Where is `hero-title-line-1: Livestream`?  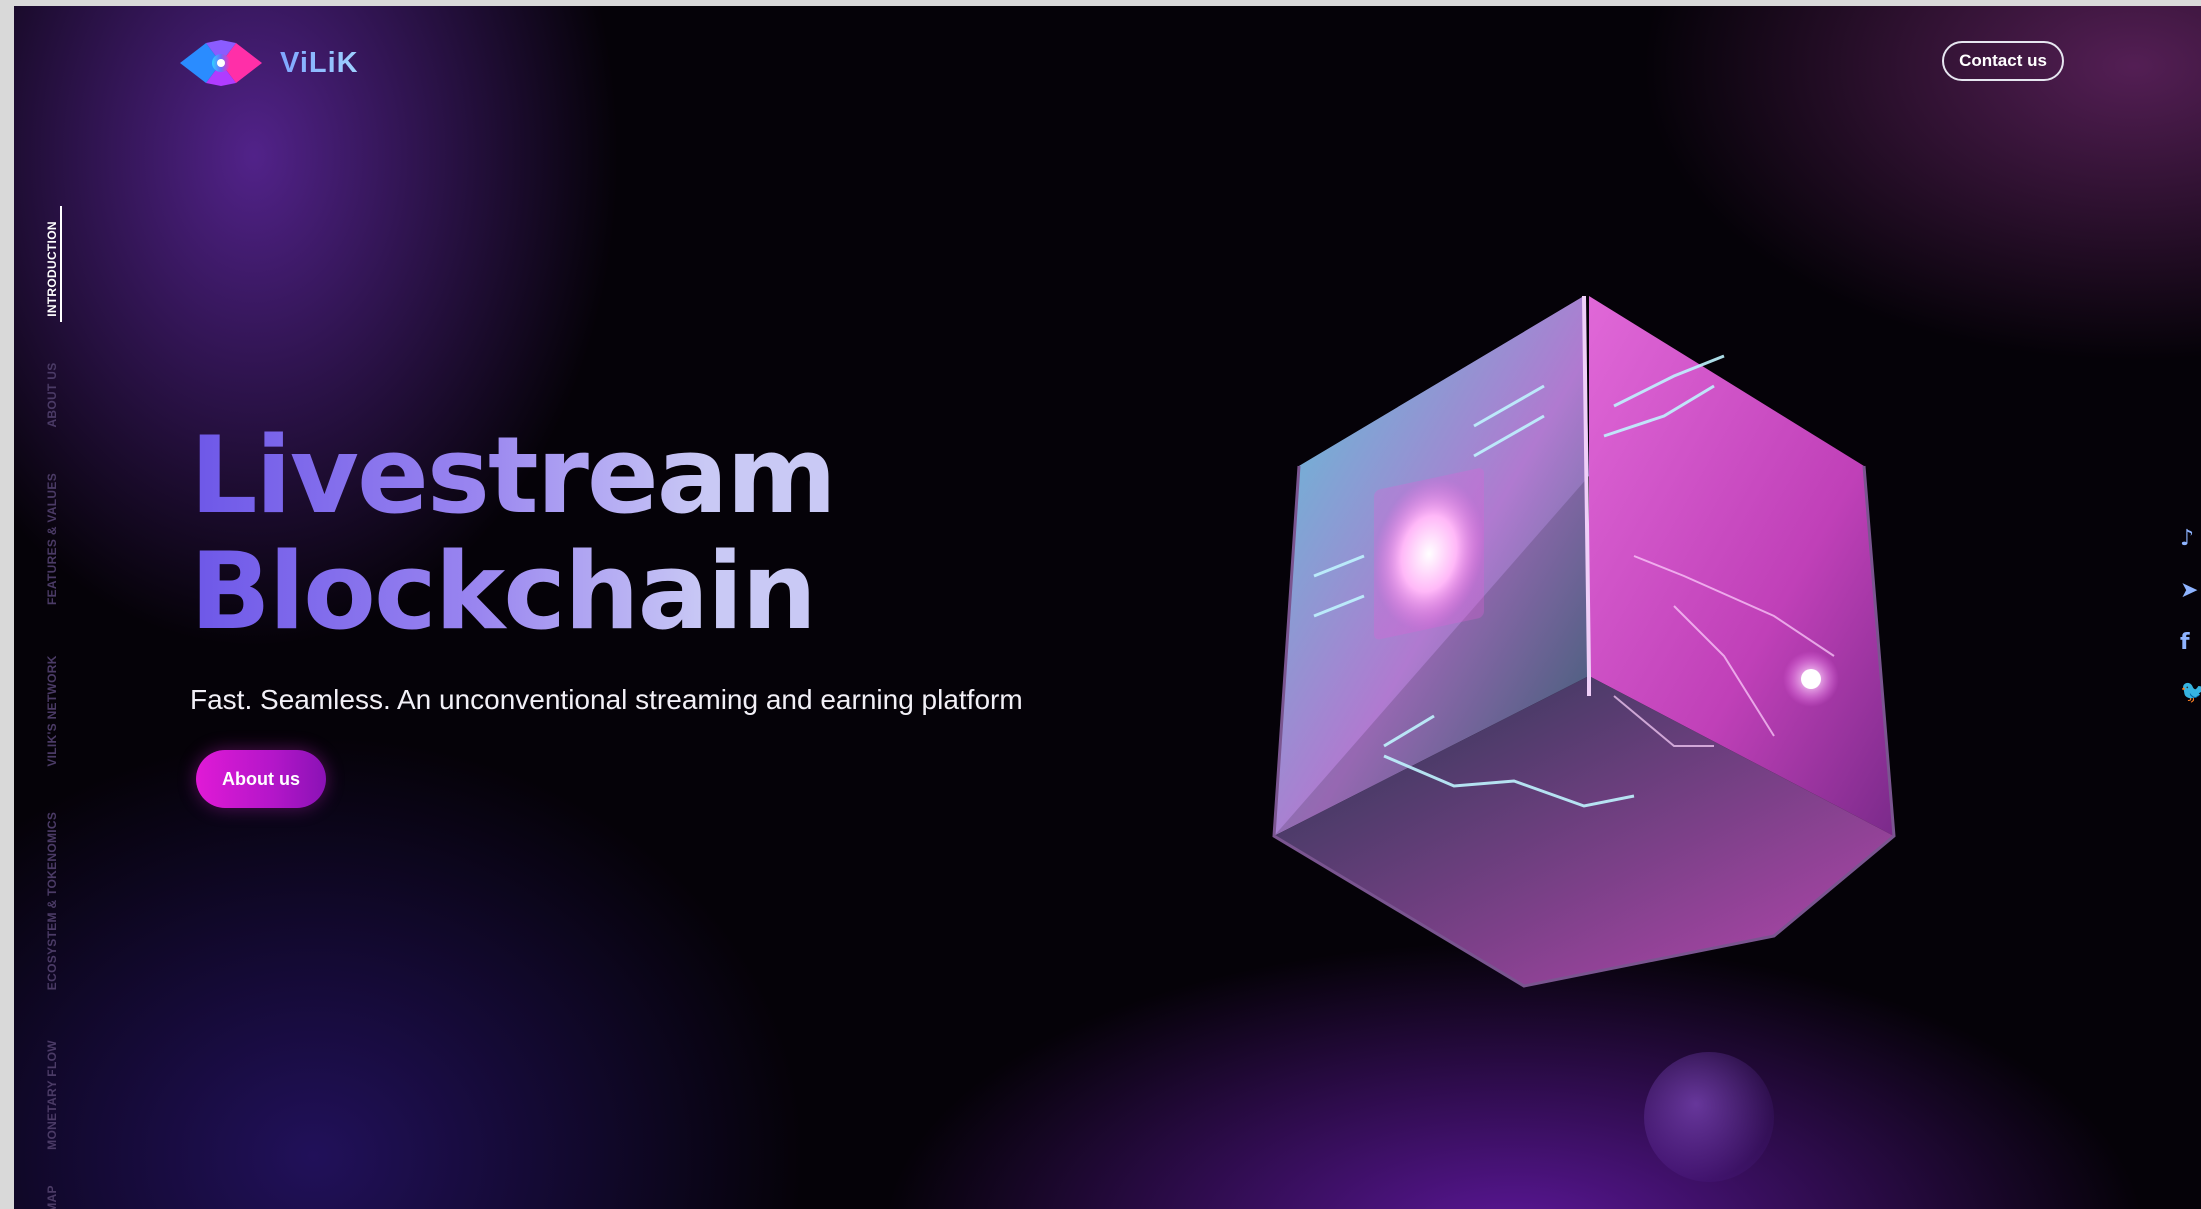
hero-title-line-1: Livestream is located at coordinates (512, 475).